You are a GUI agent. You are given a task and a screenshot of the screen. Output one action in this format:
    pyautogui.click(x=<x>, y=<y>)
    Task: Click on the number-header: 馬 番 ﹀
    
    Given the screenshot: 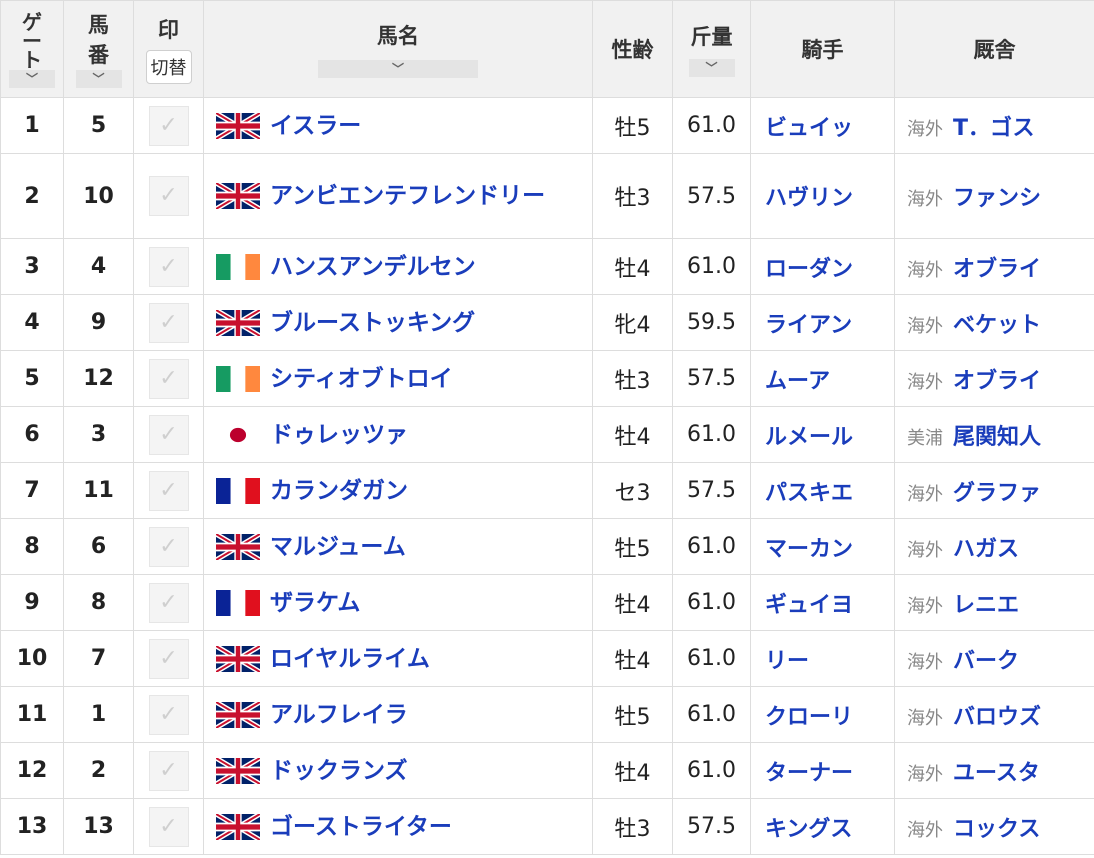 What is the action you would take?
    pyautogui.click(x=98, y=49)
    